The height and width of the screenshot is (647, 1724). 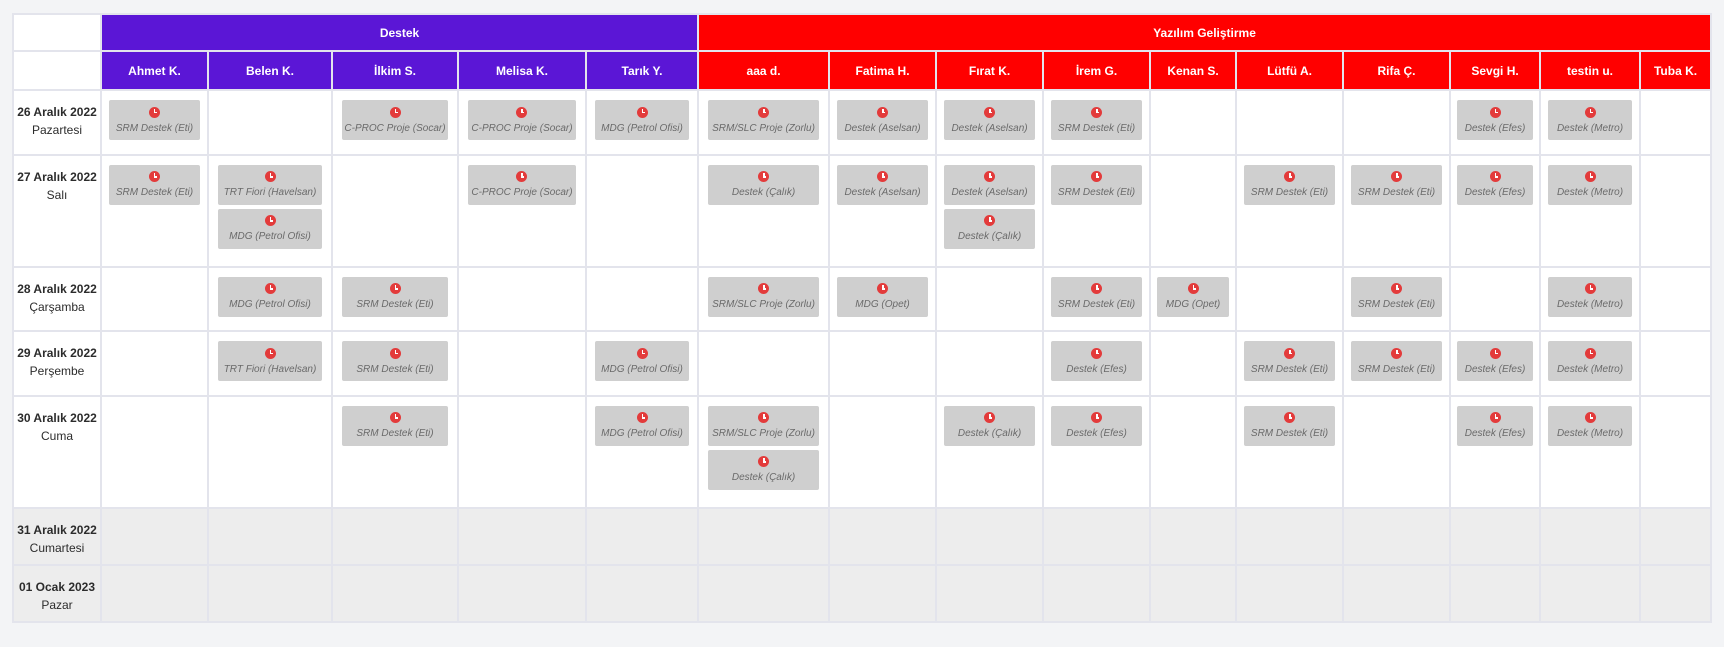 What do you see at coordinates (1590, 70) in the screenshot?
I see `person-header: testin u.` at bounding box center [1590, 70].